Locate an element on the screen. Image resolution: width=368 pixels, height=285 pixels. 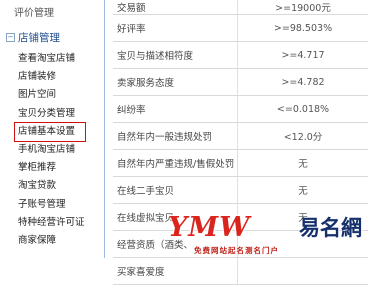
sidebar-group-header: − 店铺管理 is located at coordinates (33, 37).